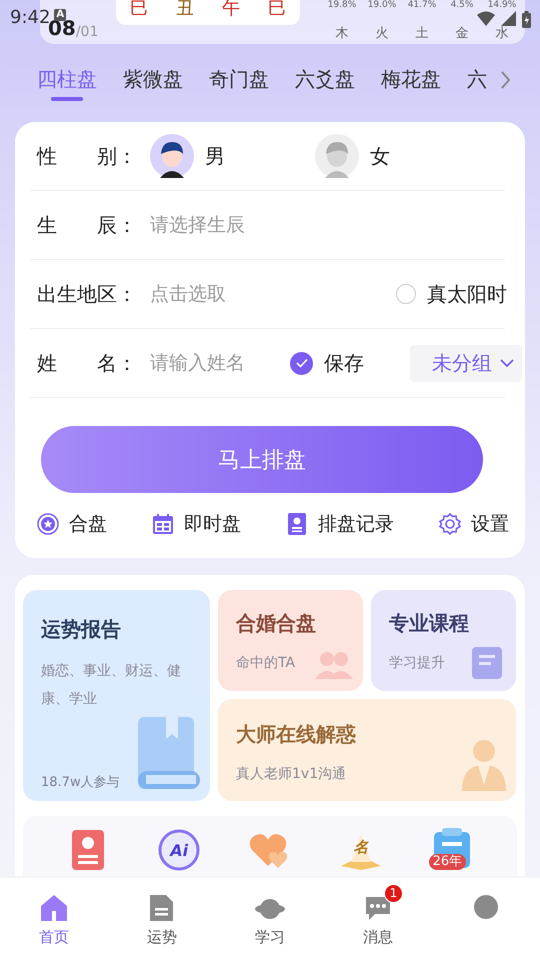  I want to click on battery-icon, so click(526, 19).